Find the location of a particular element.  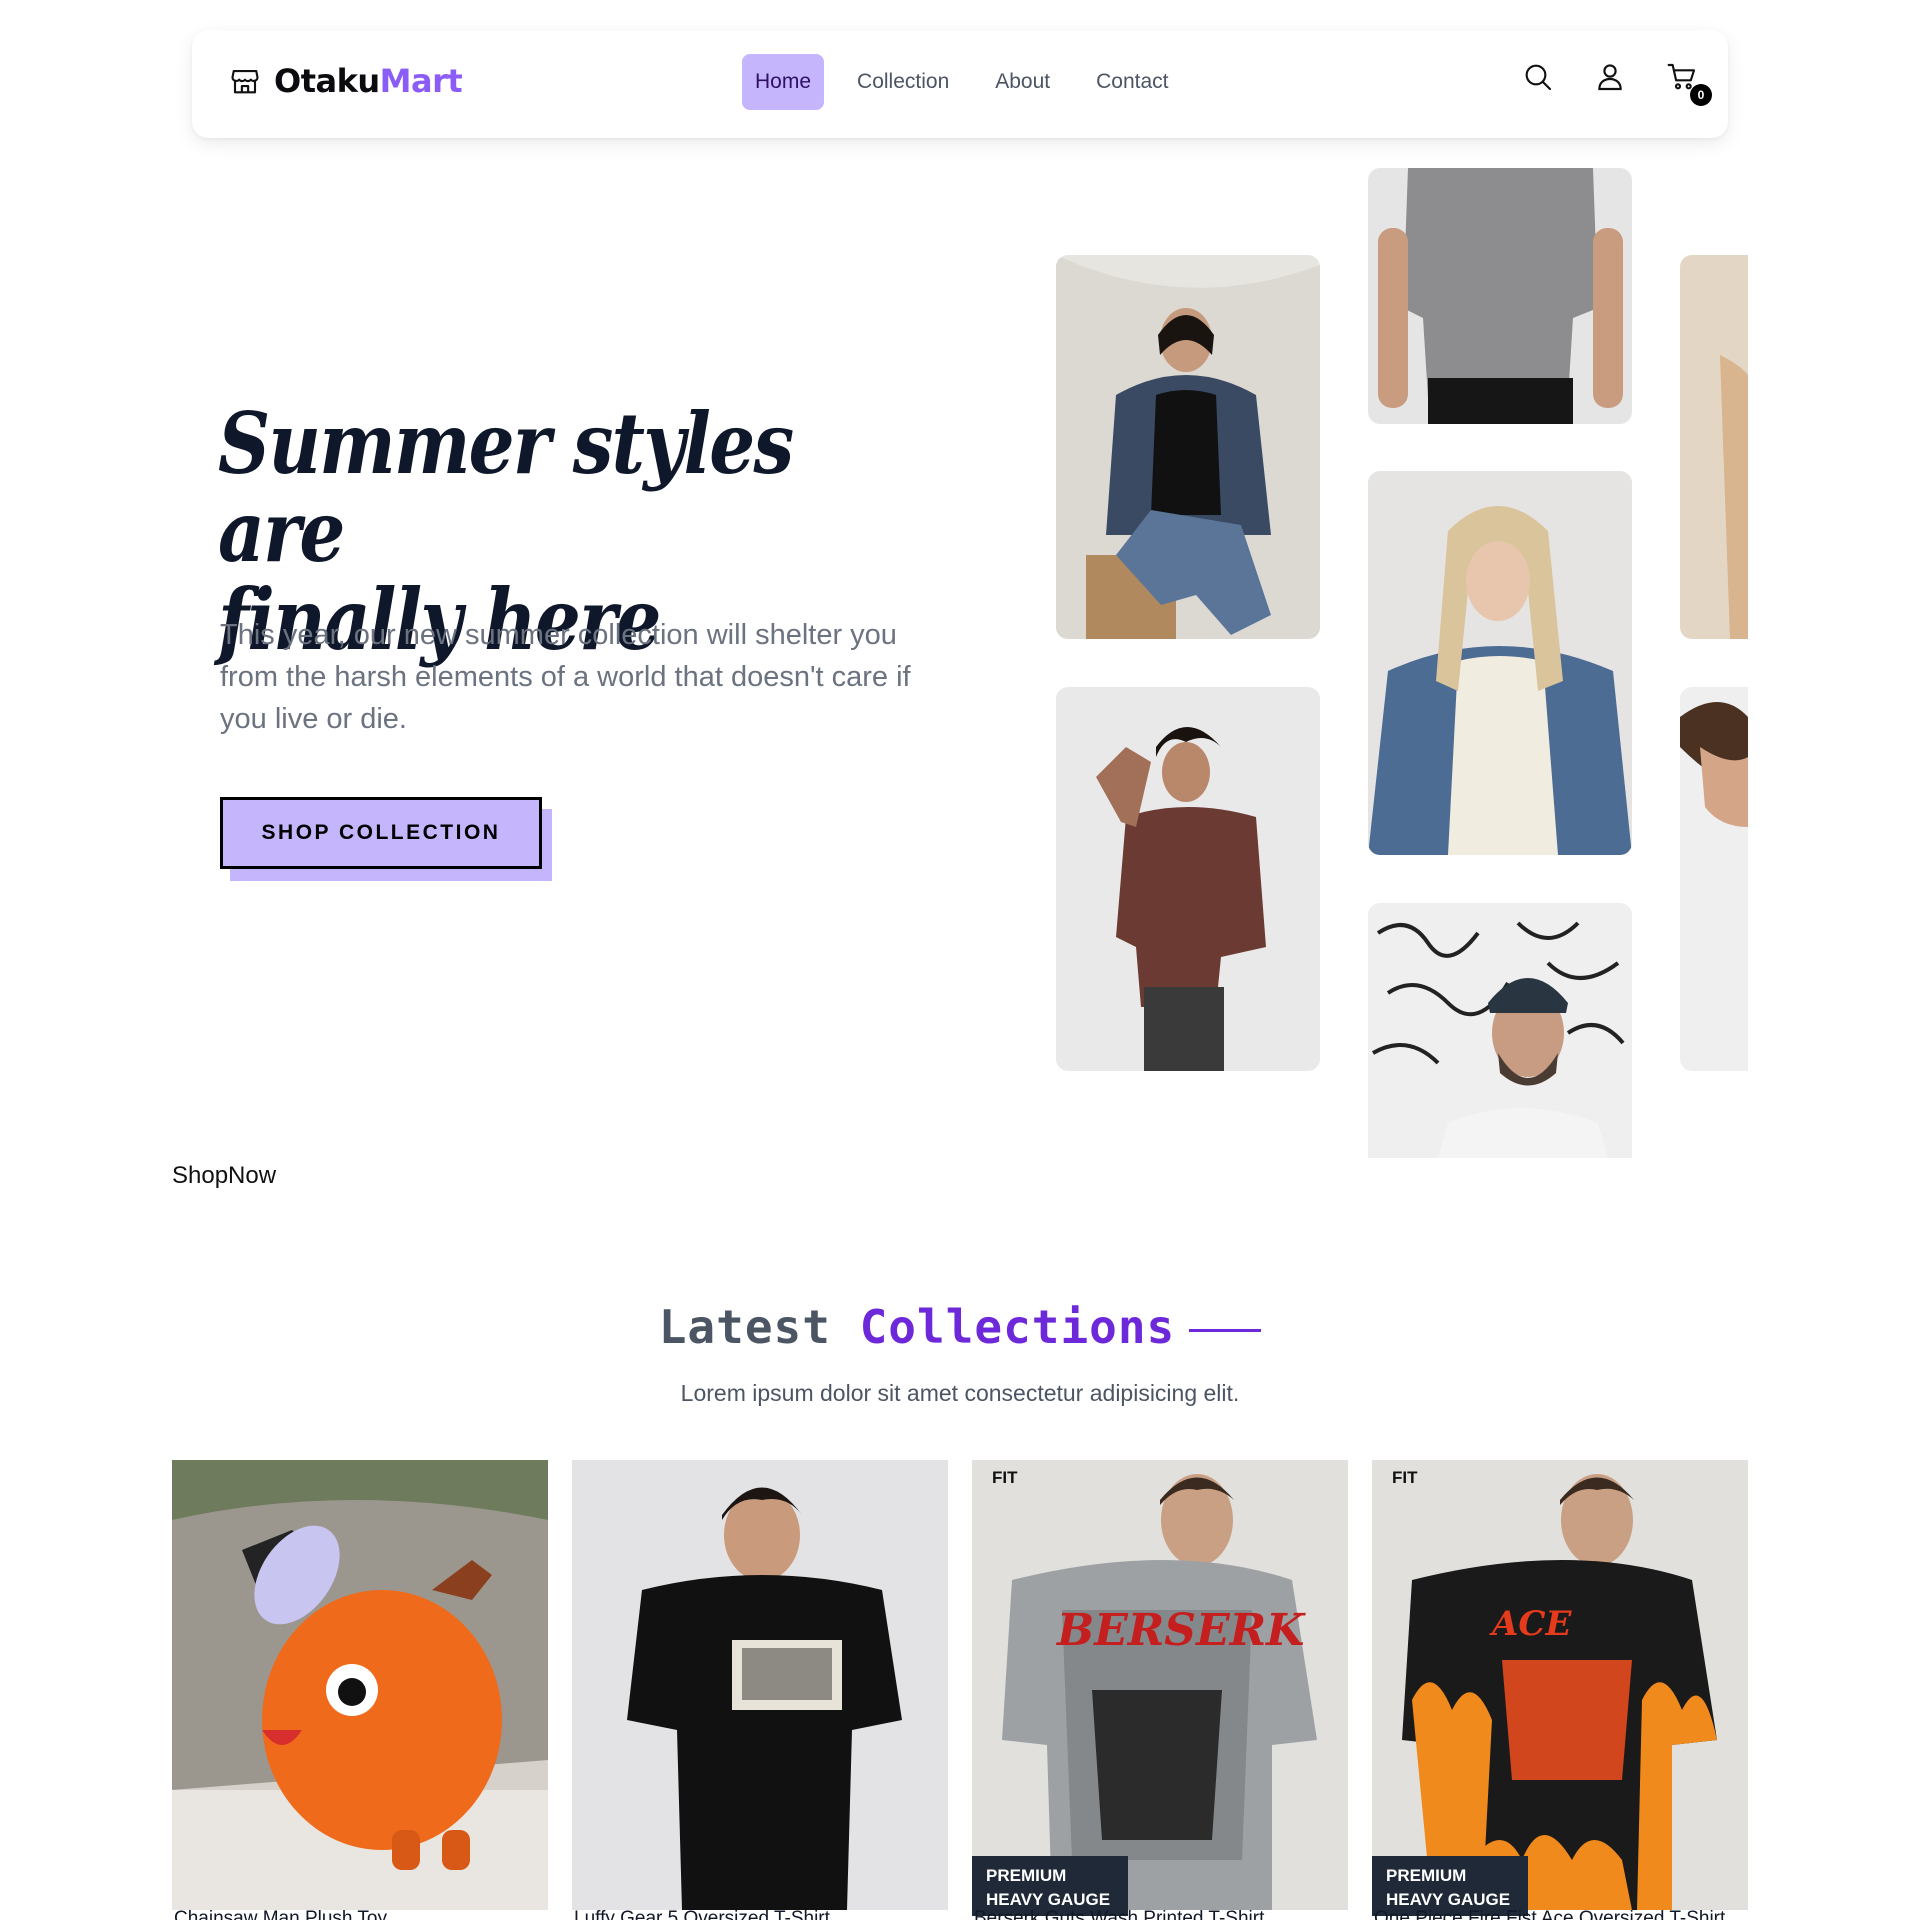

brand-logo: OtakuMart is located at coordinates (346, 81).